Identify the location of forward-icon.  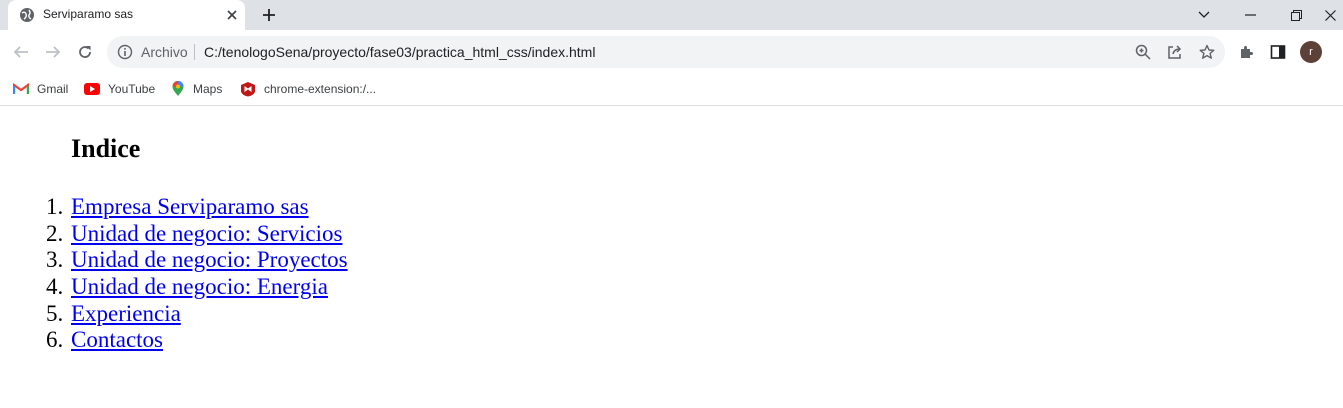
(53, 52).